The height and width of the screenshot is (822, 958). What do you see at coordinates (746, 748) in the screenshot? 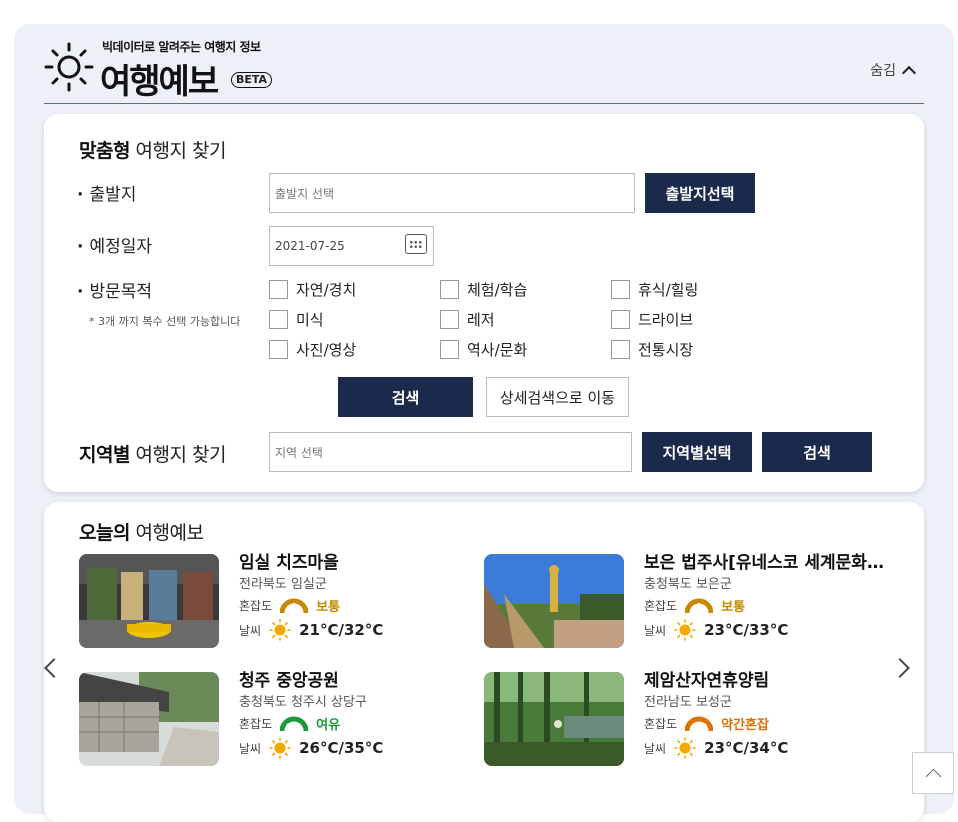
I see `temperature: 23°C/34°C` at bounding box center [746, 748].